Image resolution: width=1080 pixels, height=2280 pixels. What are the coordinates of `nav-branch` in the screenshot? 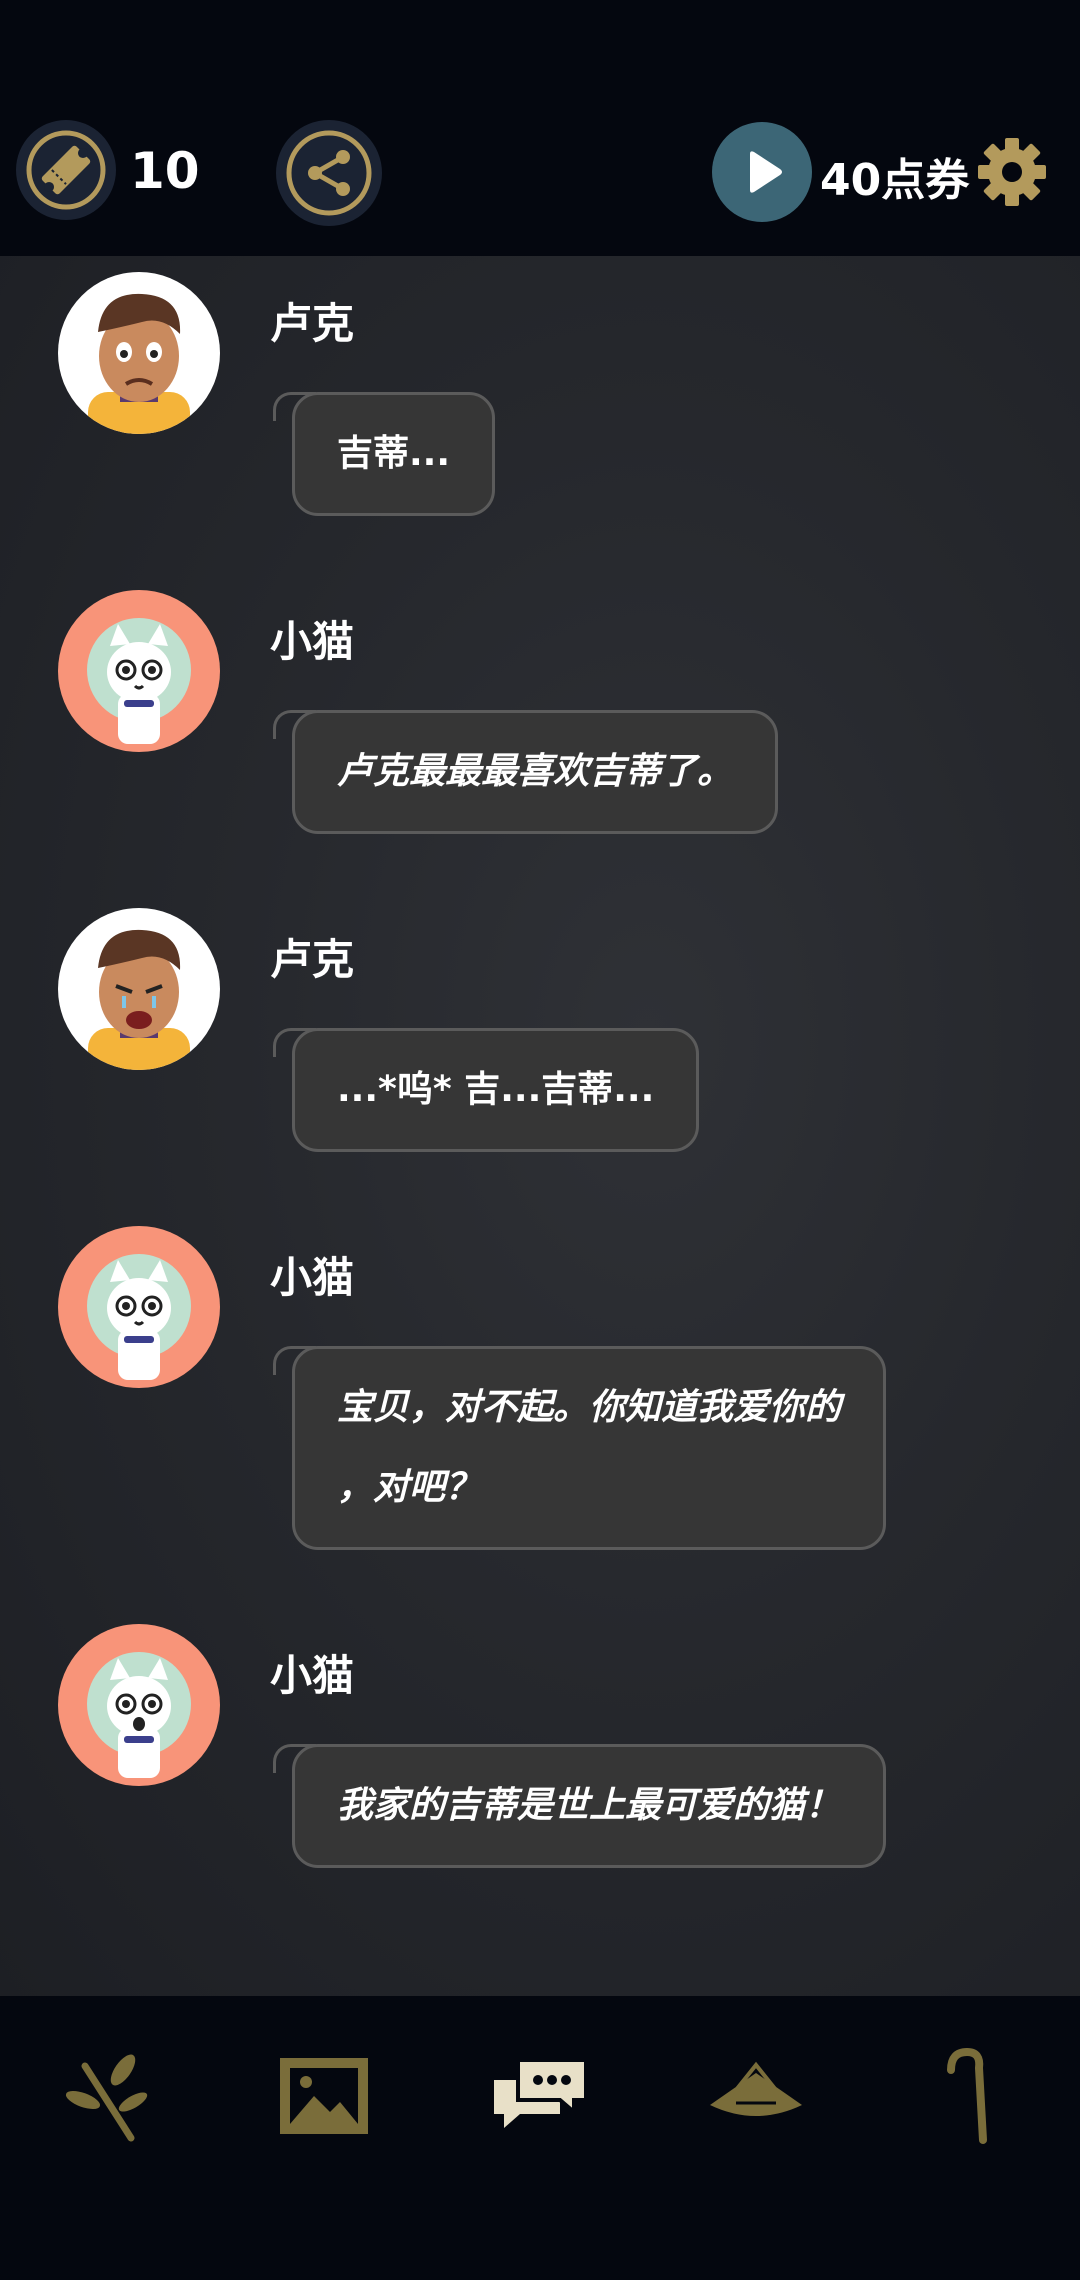 It's located at (108, 2096).